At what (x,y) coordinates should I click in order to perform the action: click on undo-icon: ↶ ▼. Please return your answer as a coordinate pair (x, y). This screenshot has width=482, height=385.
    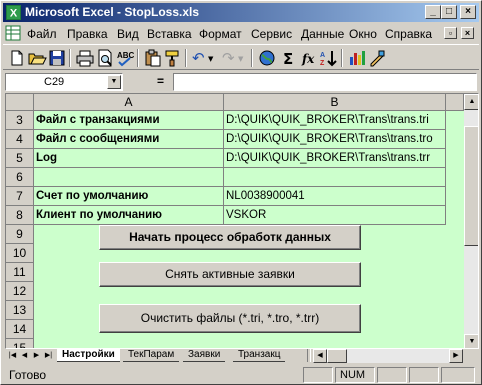
    Looking at the image, I should click on (204, 58).